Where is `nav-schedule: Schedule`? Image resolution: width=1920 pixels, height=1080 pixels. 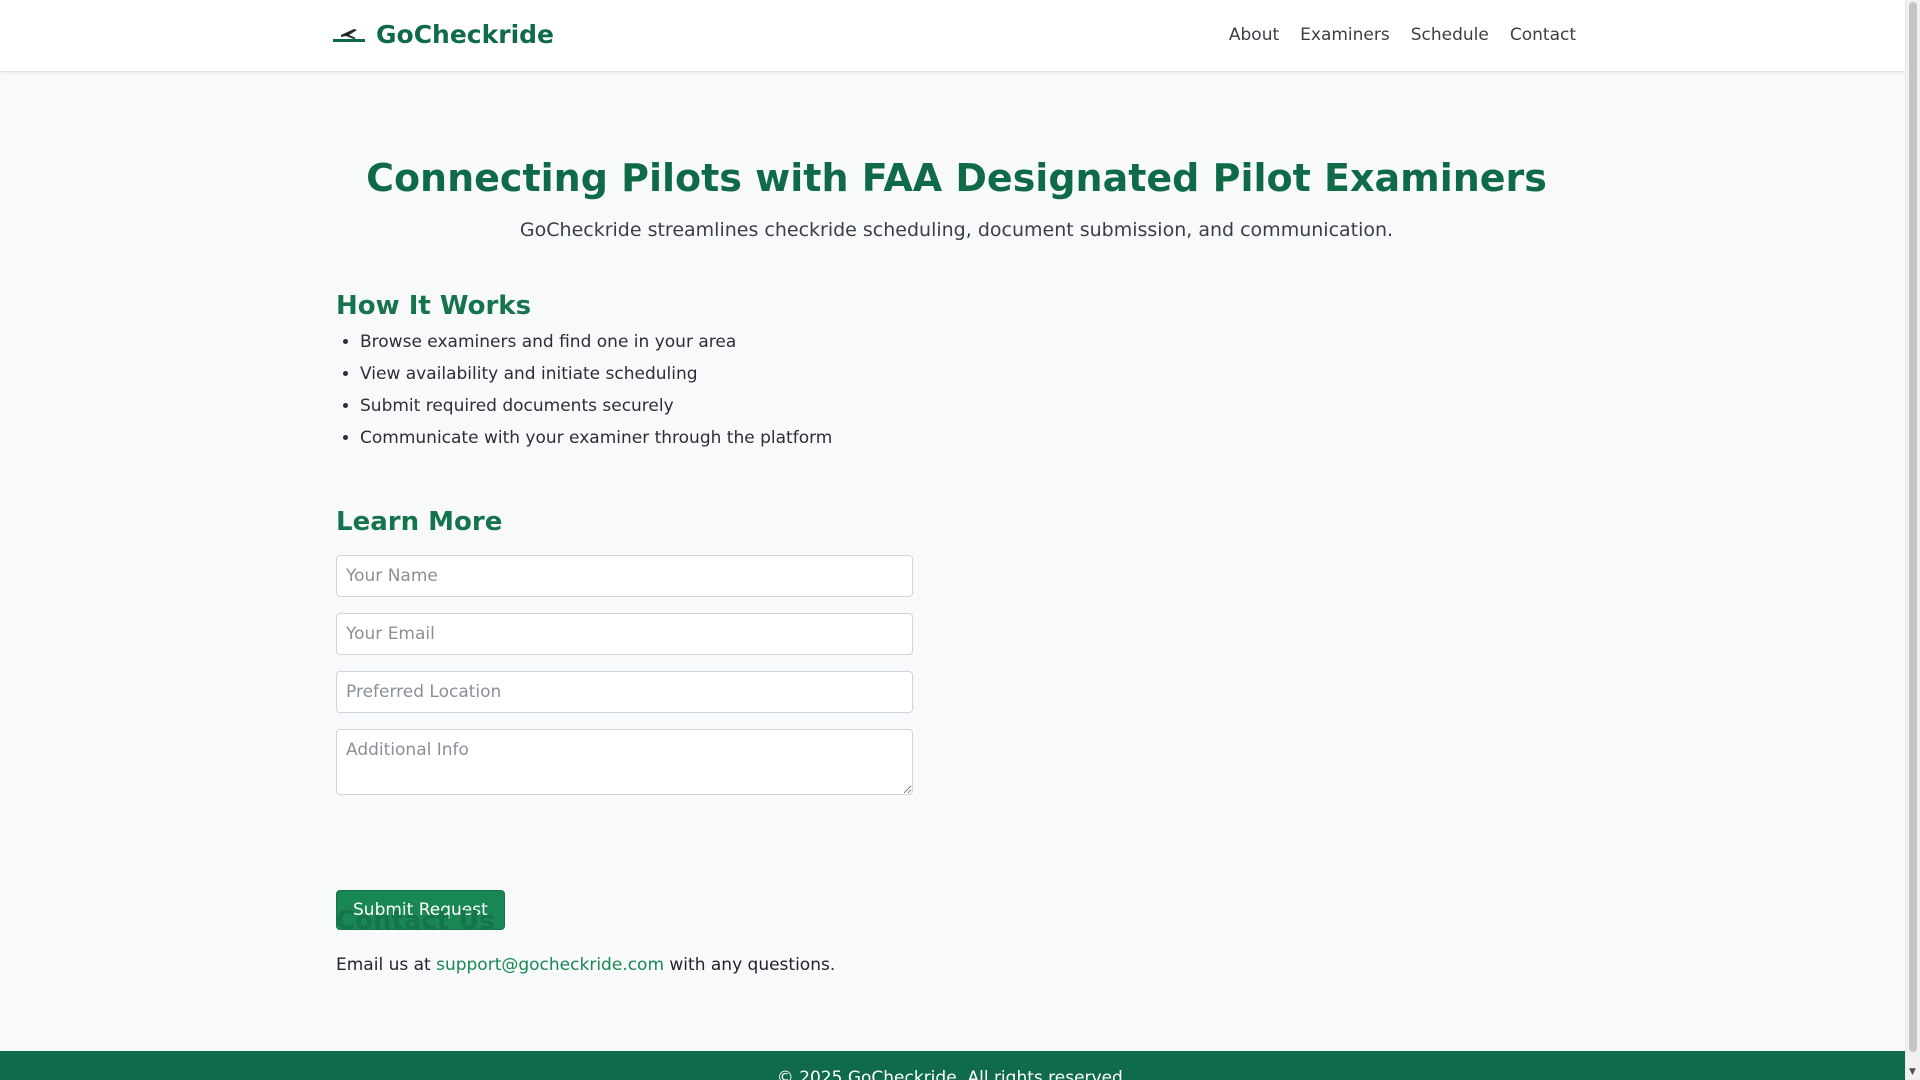
nav-schedule: Schedule is located at coordinates (1450, 35).